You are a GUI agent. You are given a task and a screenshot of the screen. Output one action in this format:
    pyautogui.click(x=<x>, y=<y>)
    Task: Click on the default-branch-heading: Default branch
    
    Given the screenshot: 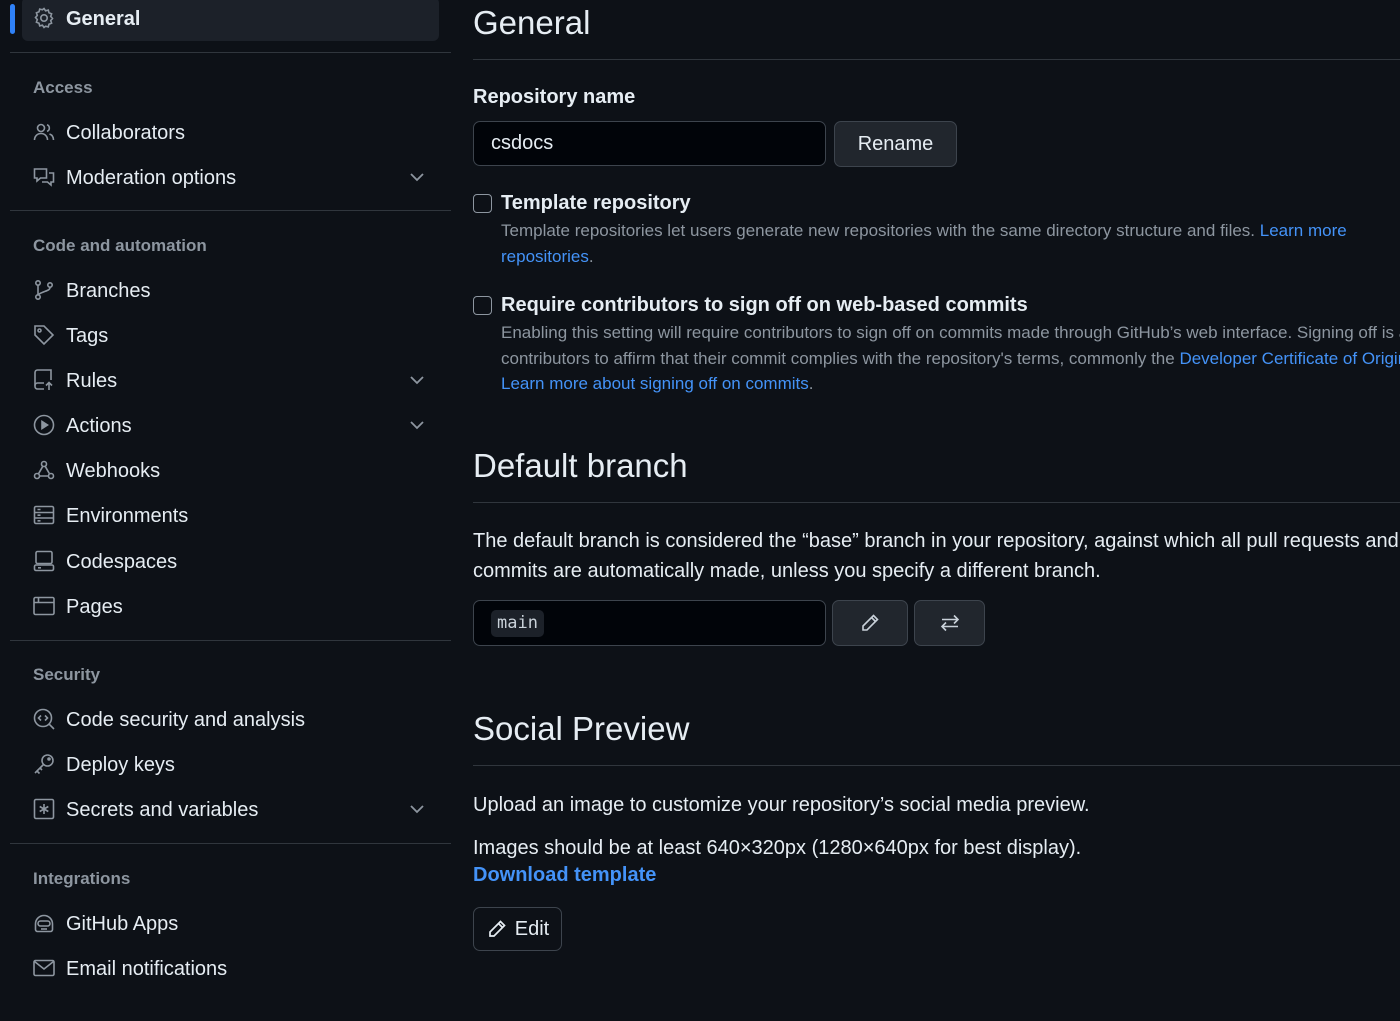 What is the action you would take?
    pyautogui.click(x=580, y=465)
    